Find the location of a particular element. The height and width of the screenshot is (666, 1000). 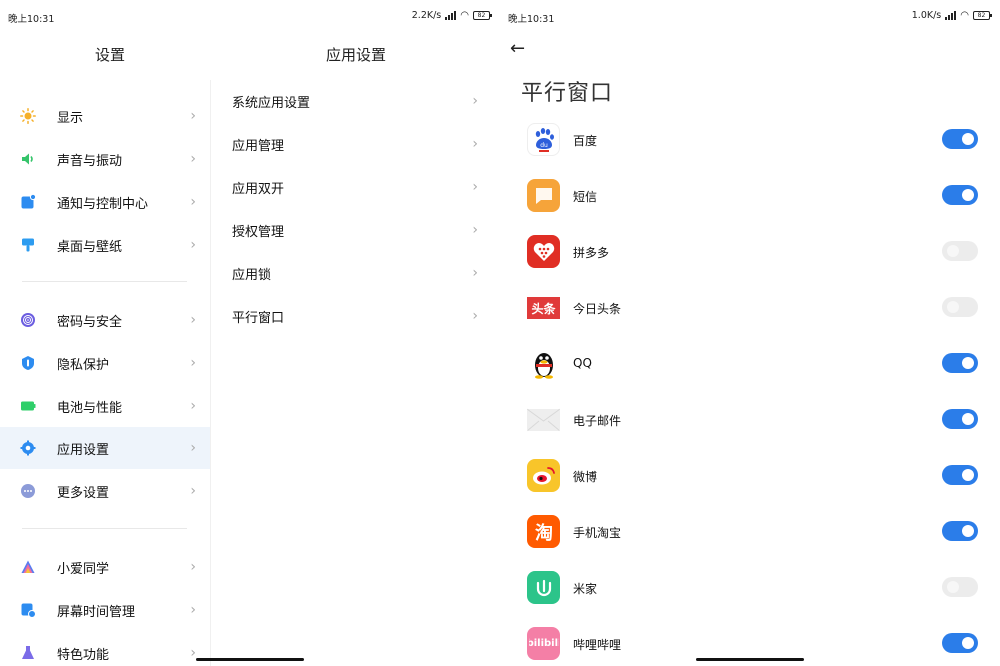

toggle-weibo is located at coordinates (960, 475).